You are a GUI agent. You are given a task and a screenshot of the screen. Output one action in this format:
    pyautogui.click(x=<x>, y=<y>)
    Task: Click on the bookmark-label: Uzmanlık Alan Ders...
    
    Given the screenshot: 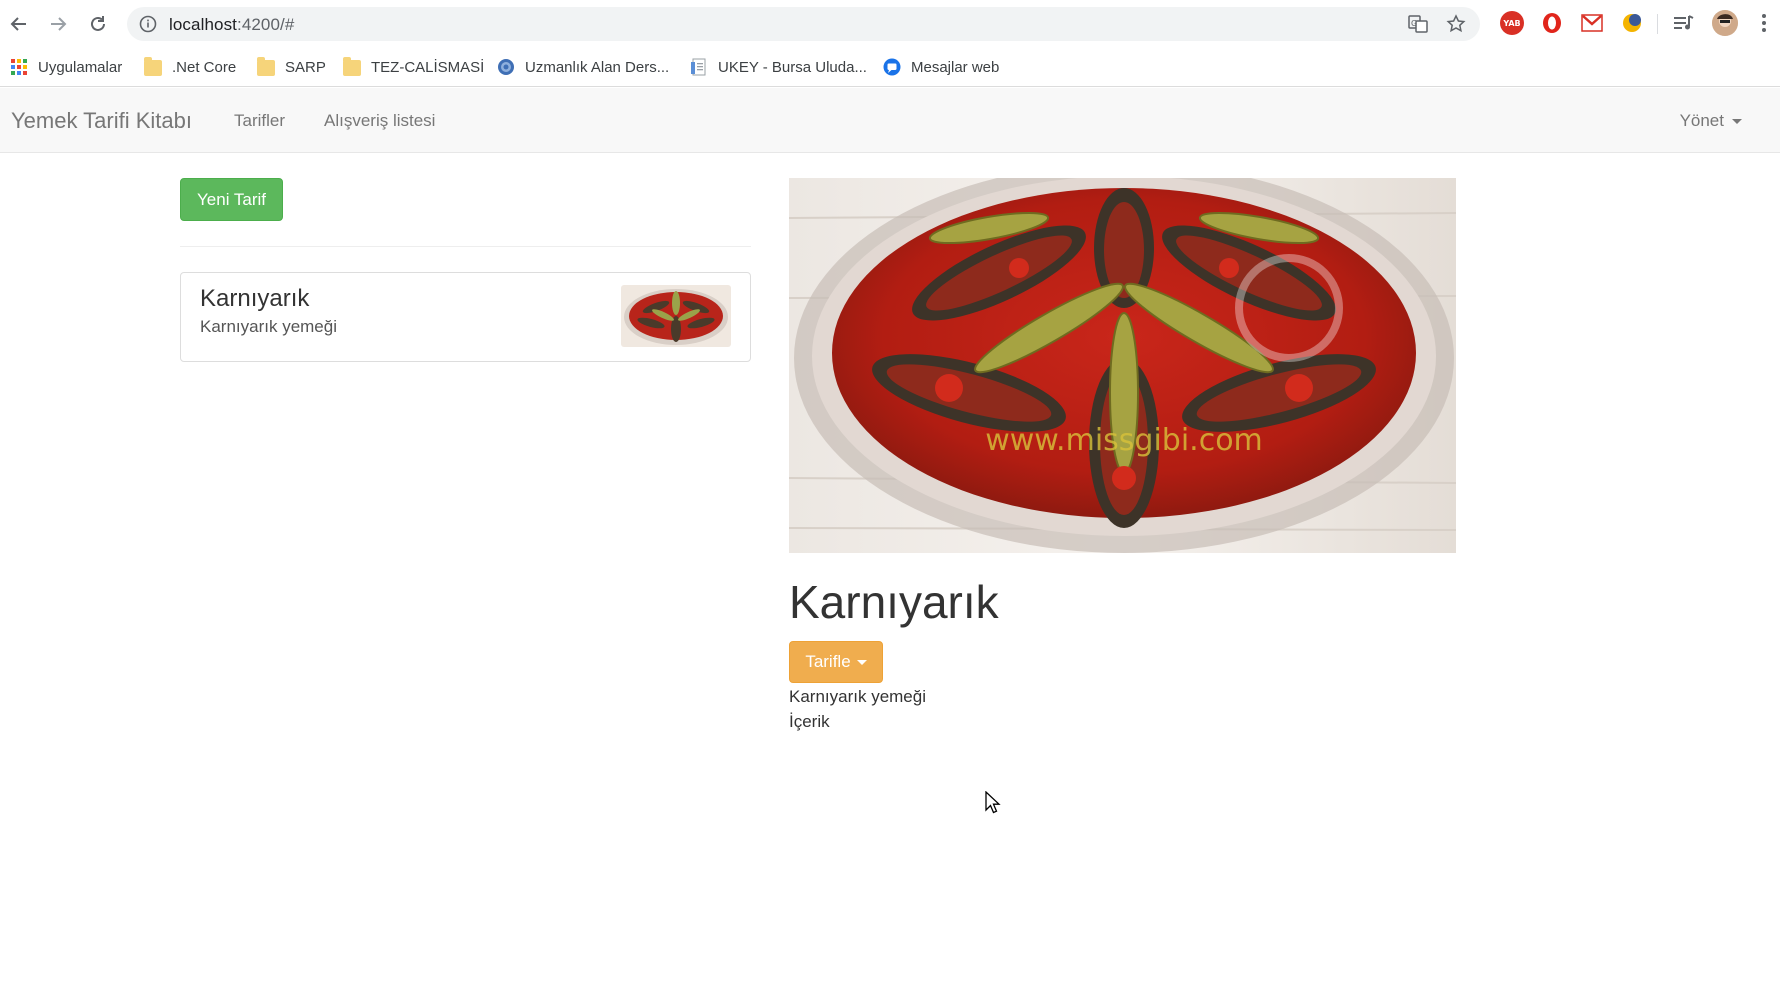 What is the action you would take?
    pyautogui.click(x=597, y=67)
    